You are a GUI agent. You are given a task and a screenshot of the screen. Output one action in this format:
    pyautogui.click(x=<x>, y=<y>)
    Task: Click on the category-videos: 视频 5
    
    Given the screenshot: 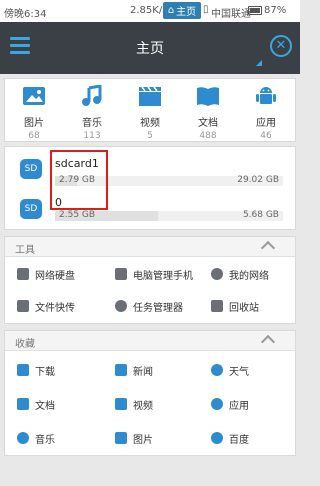 What is the action you would take?
    pyautogui.click(x=150, y=113)
    